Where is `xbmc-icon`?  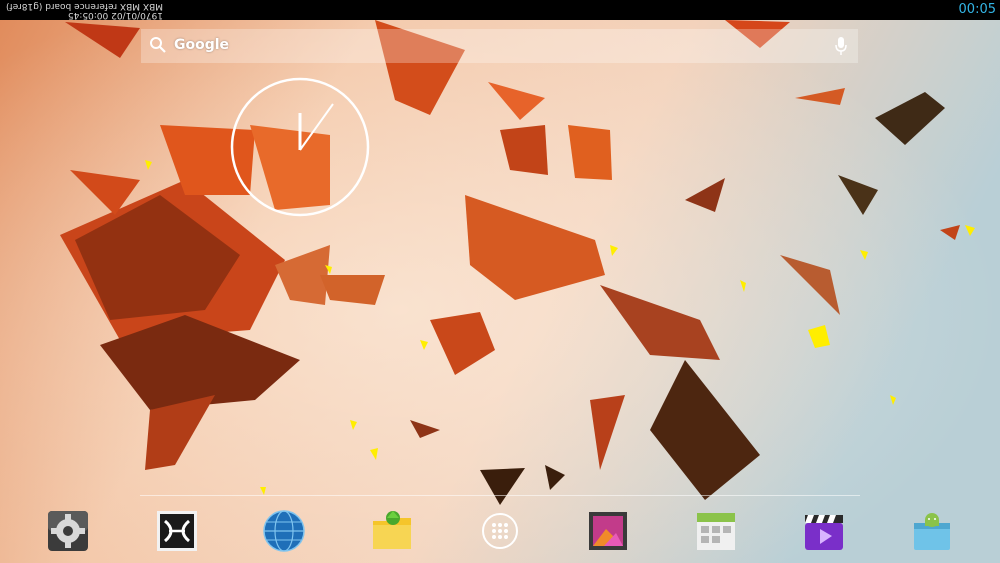
xbmc-icon is located at coordinates (177, 531).